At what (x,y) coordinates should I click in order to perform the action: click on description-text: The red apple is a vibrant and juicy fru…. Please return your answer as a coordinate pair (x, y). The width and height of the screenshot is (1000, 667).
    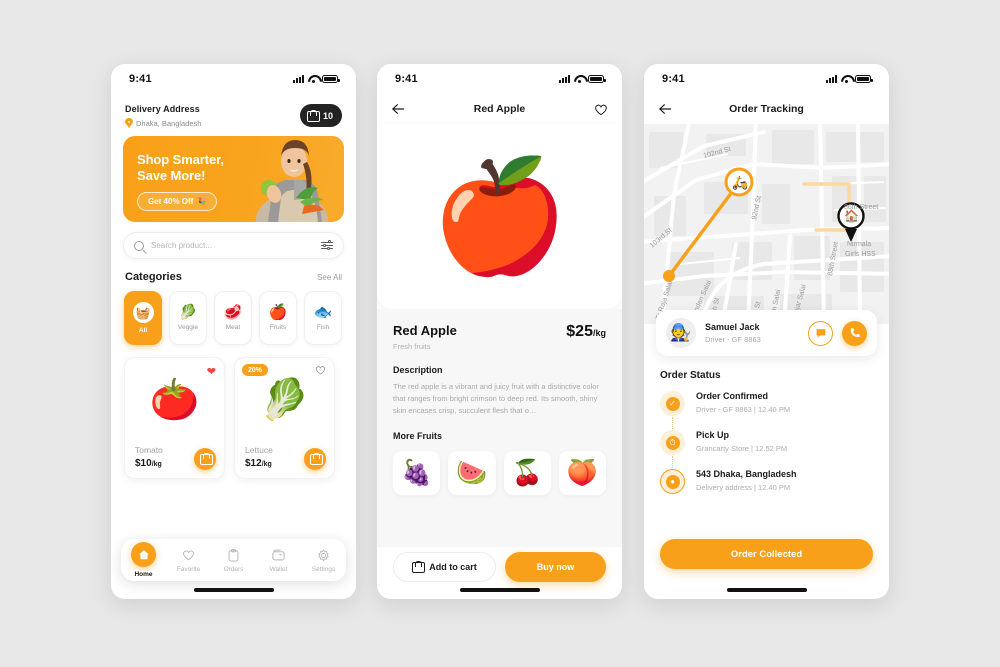
    Looking at the image, I should click on (496, 399).